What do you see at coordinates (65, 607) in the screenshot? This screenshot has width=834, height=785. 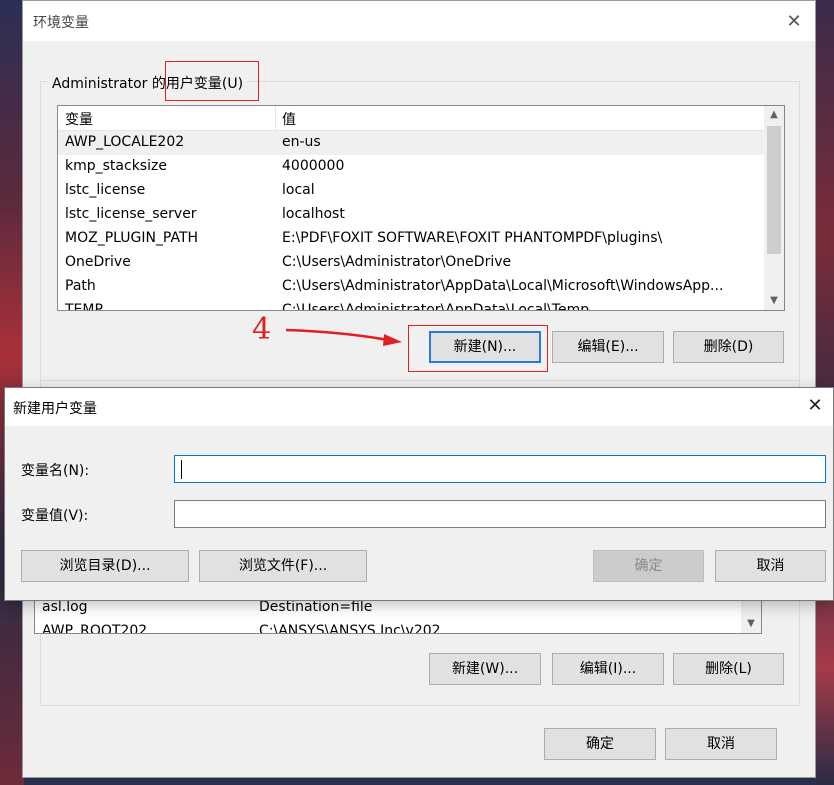 I see `variable-name: asl.log` at bounding box center [65, 607].